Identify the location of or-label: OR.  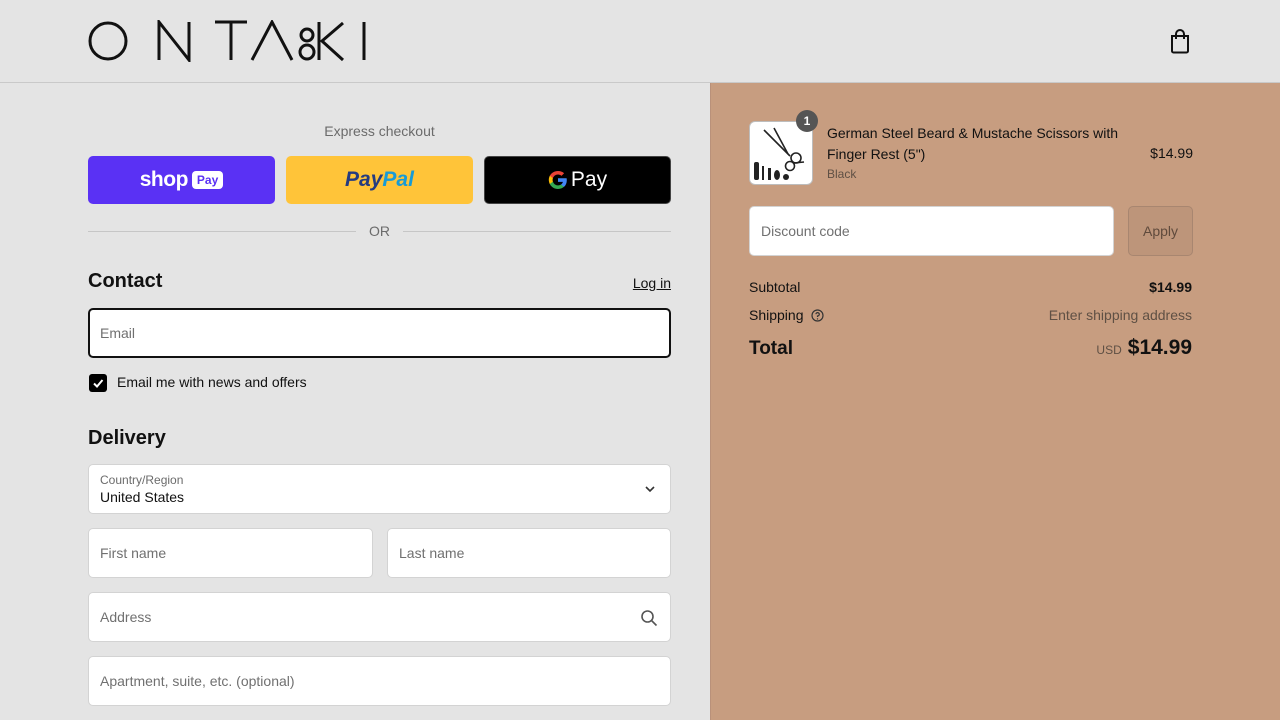
(379, 231).